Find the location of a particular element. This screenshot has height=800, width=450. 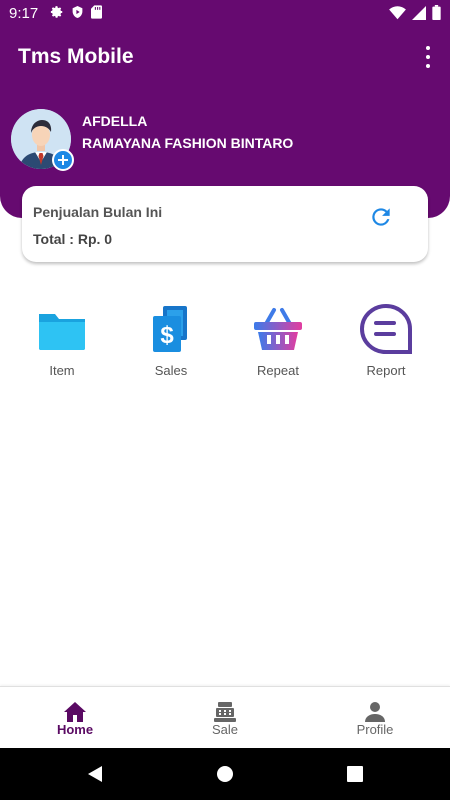

nav-label: Profile is located at coordinates (375, 729).